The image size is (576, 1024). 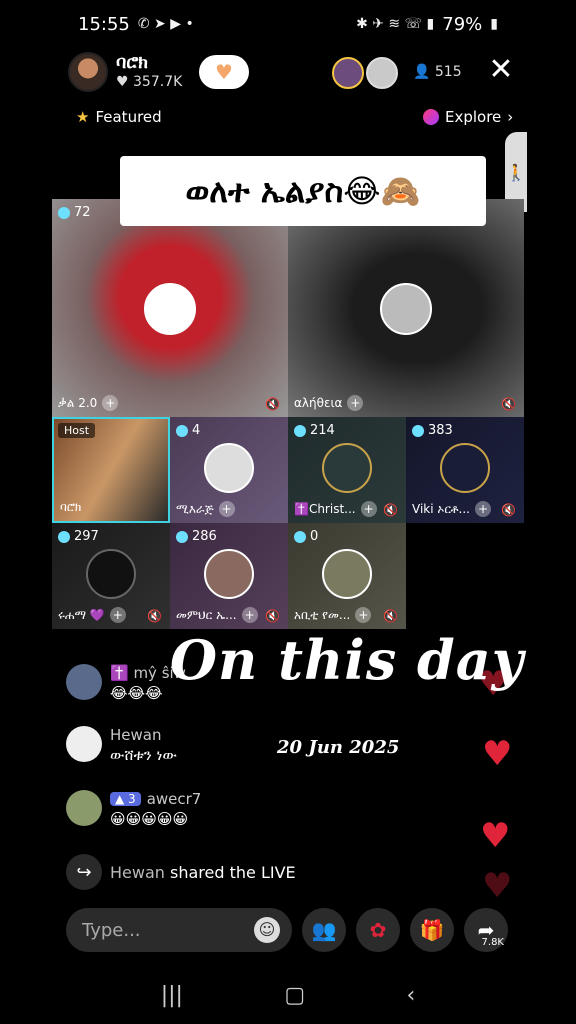 What do you see at coordinates (111, 470) in the screenshot?
I see `host-tile: Host ባሮክ` at bounding box center [111, 470].